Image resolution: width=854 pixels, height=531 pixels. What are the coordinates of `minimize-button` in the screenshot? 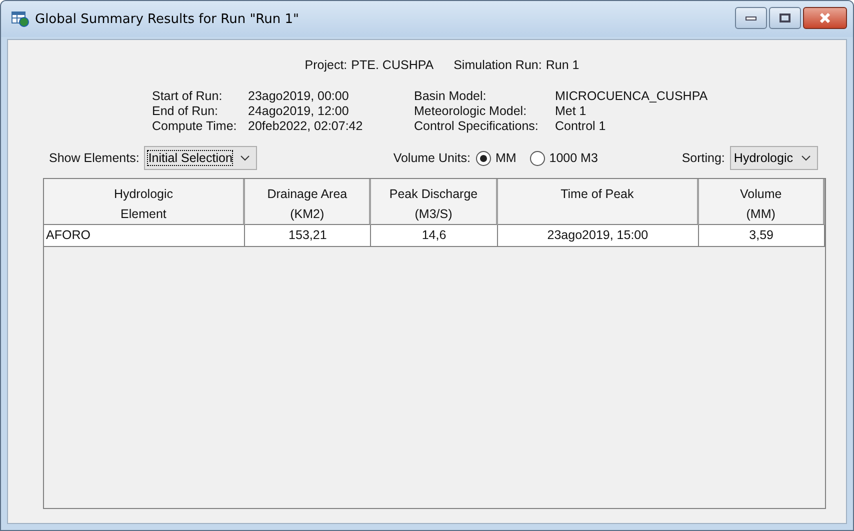 It's located at (751, 18).